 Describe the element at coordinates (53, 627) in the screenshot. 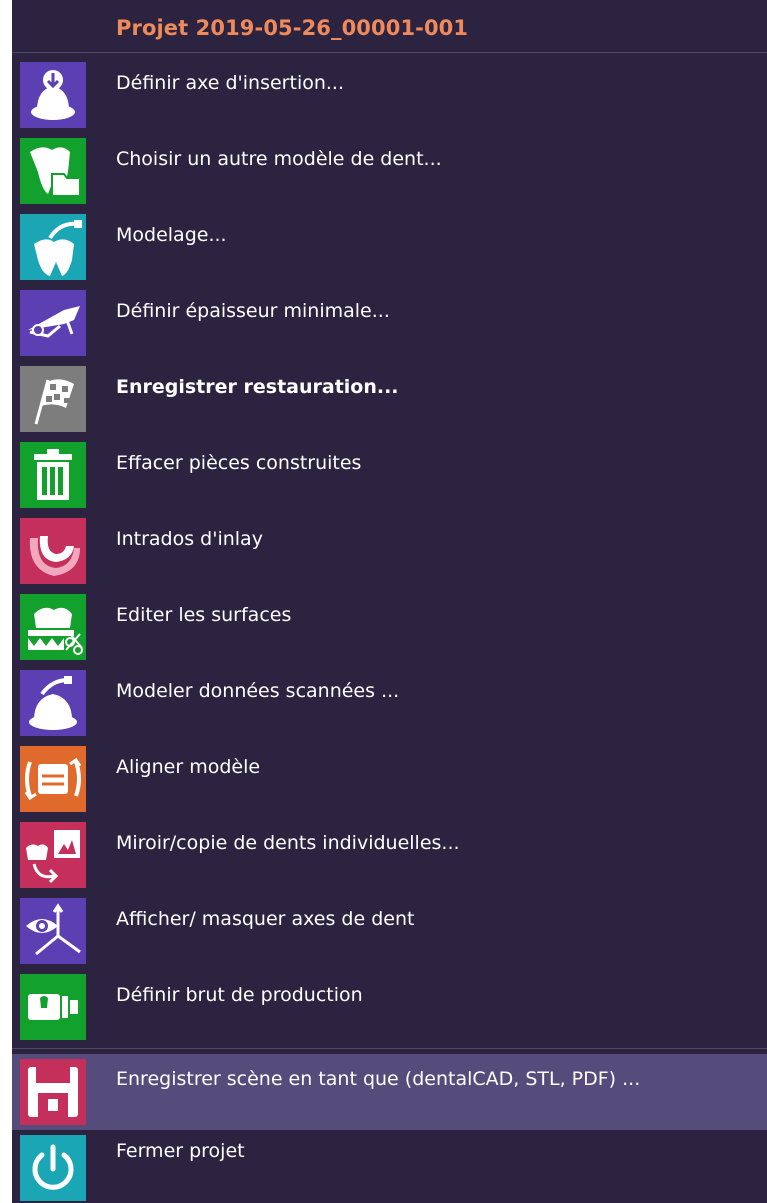

I see `surface-scissors-icon` at that location.